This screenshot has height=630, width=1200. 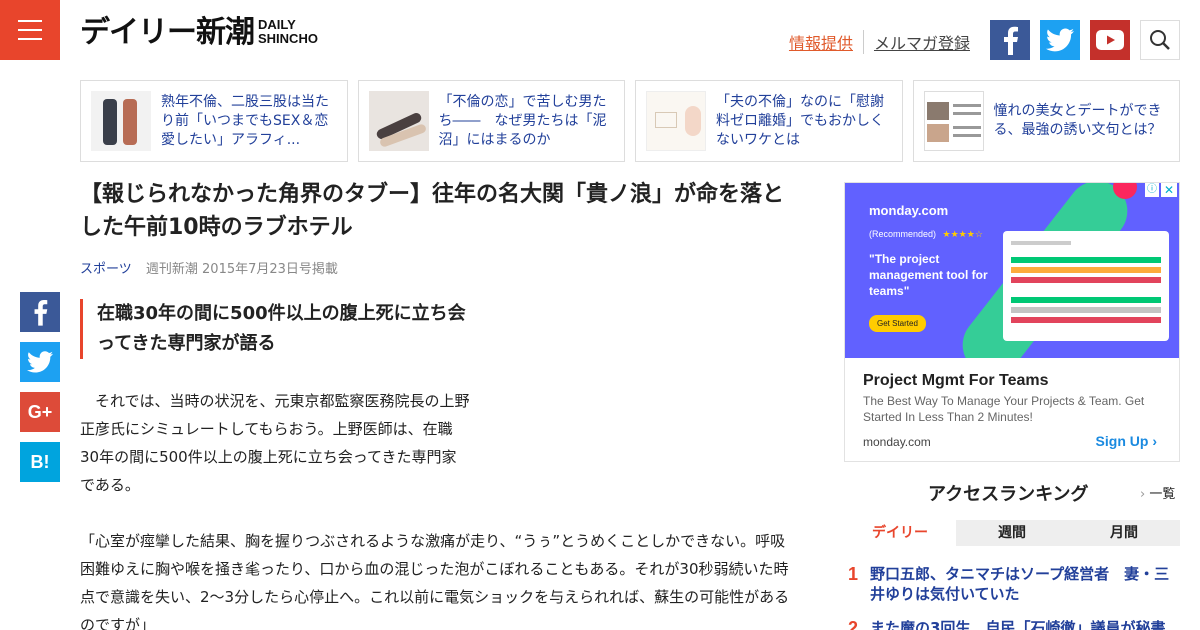 I want to click on logo-jp: デイリー新潮, so click(x=167, y=32).